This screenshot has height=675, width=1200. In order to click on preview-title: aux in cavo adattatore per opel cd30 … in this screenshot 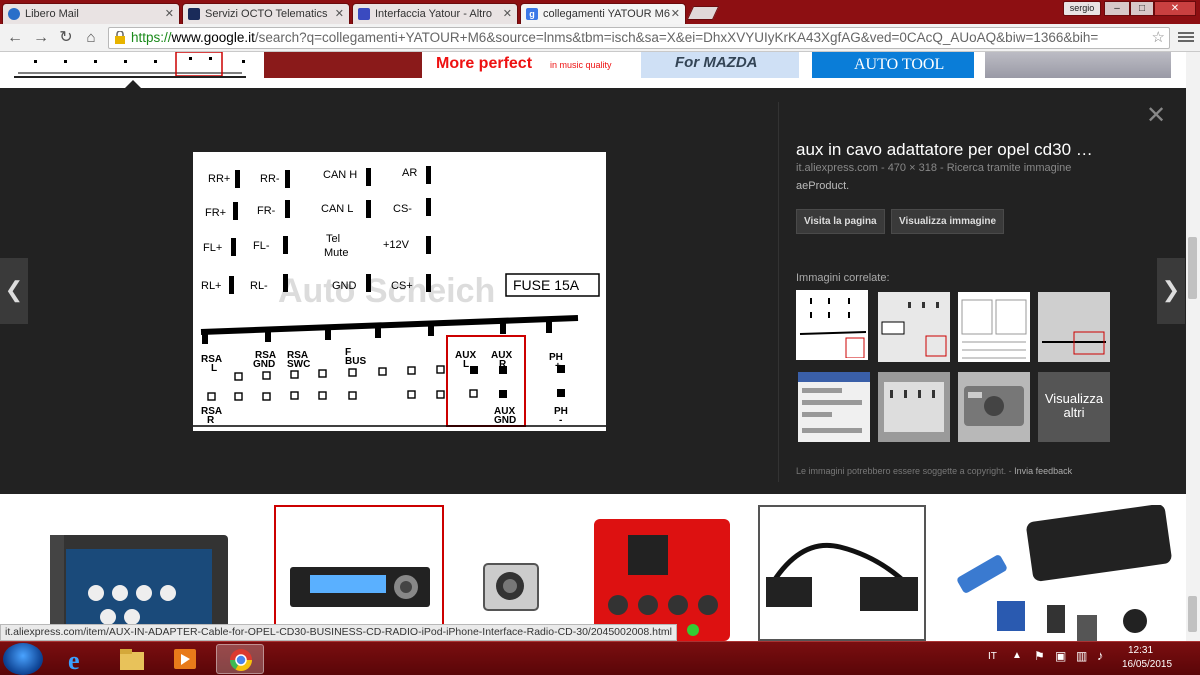, I will do `click(944, 150)`.